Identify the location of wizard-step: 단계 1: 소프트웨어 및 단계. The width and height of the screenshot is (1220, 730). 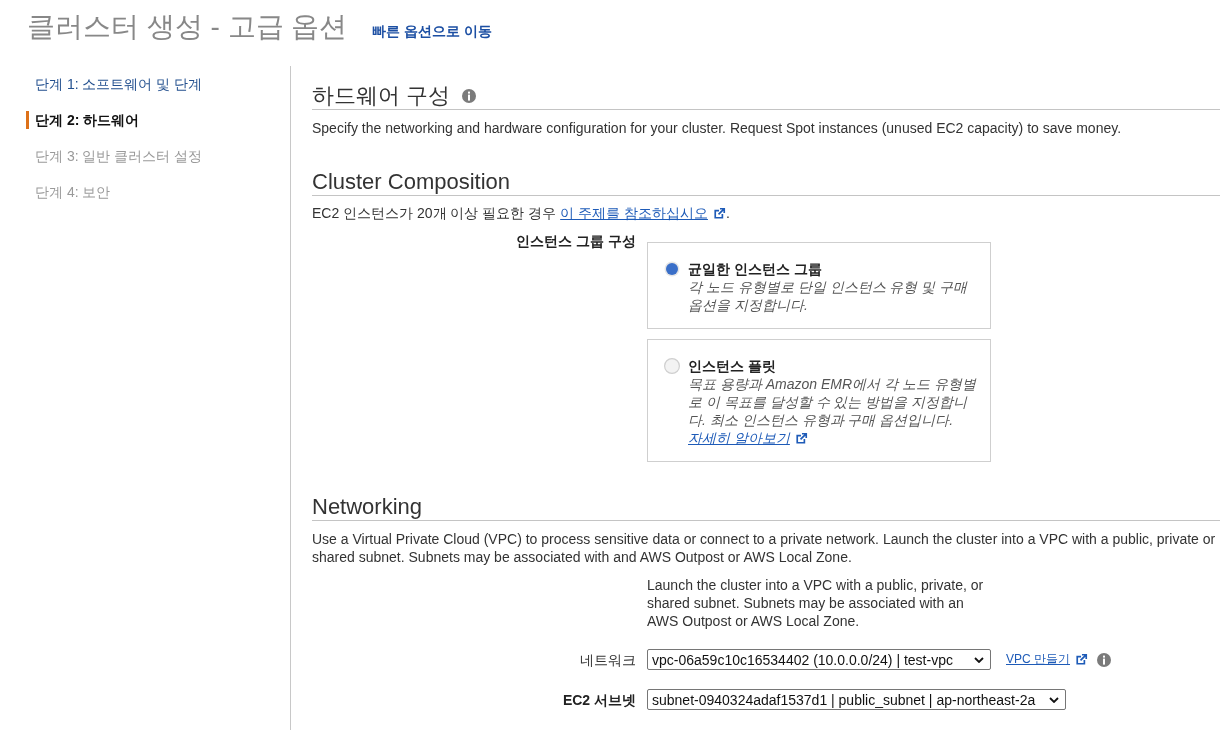
(119, 84).